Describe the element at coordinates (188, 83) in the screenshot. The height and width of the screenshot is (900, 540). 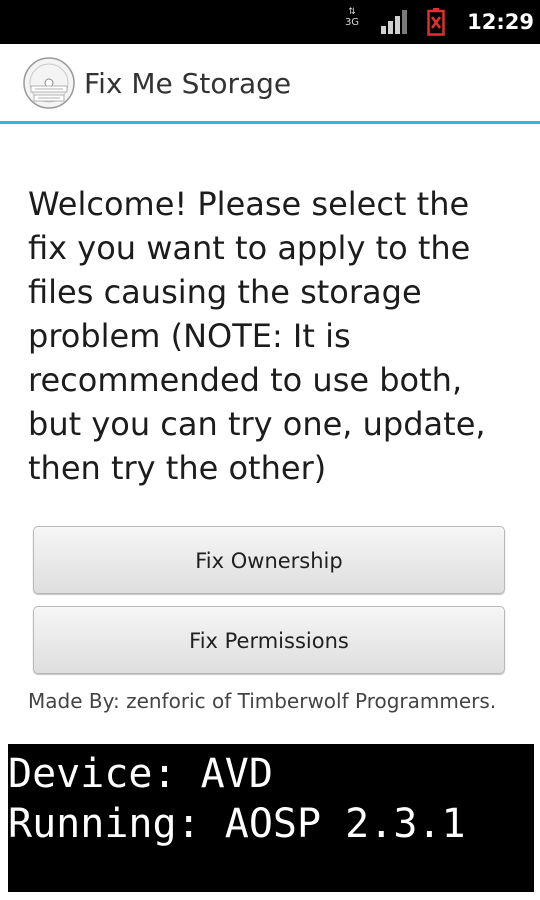
I see `app-title: Fix Me Storage` at that location.